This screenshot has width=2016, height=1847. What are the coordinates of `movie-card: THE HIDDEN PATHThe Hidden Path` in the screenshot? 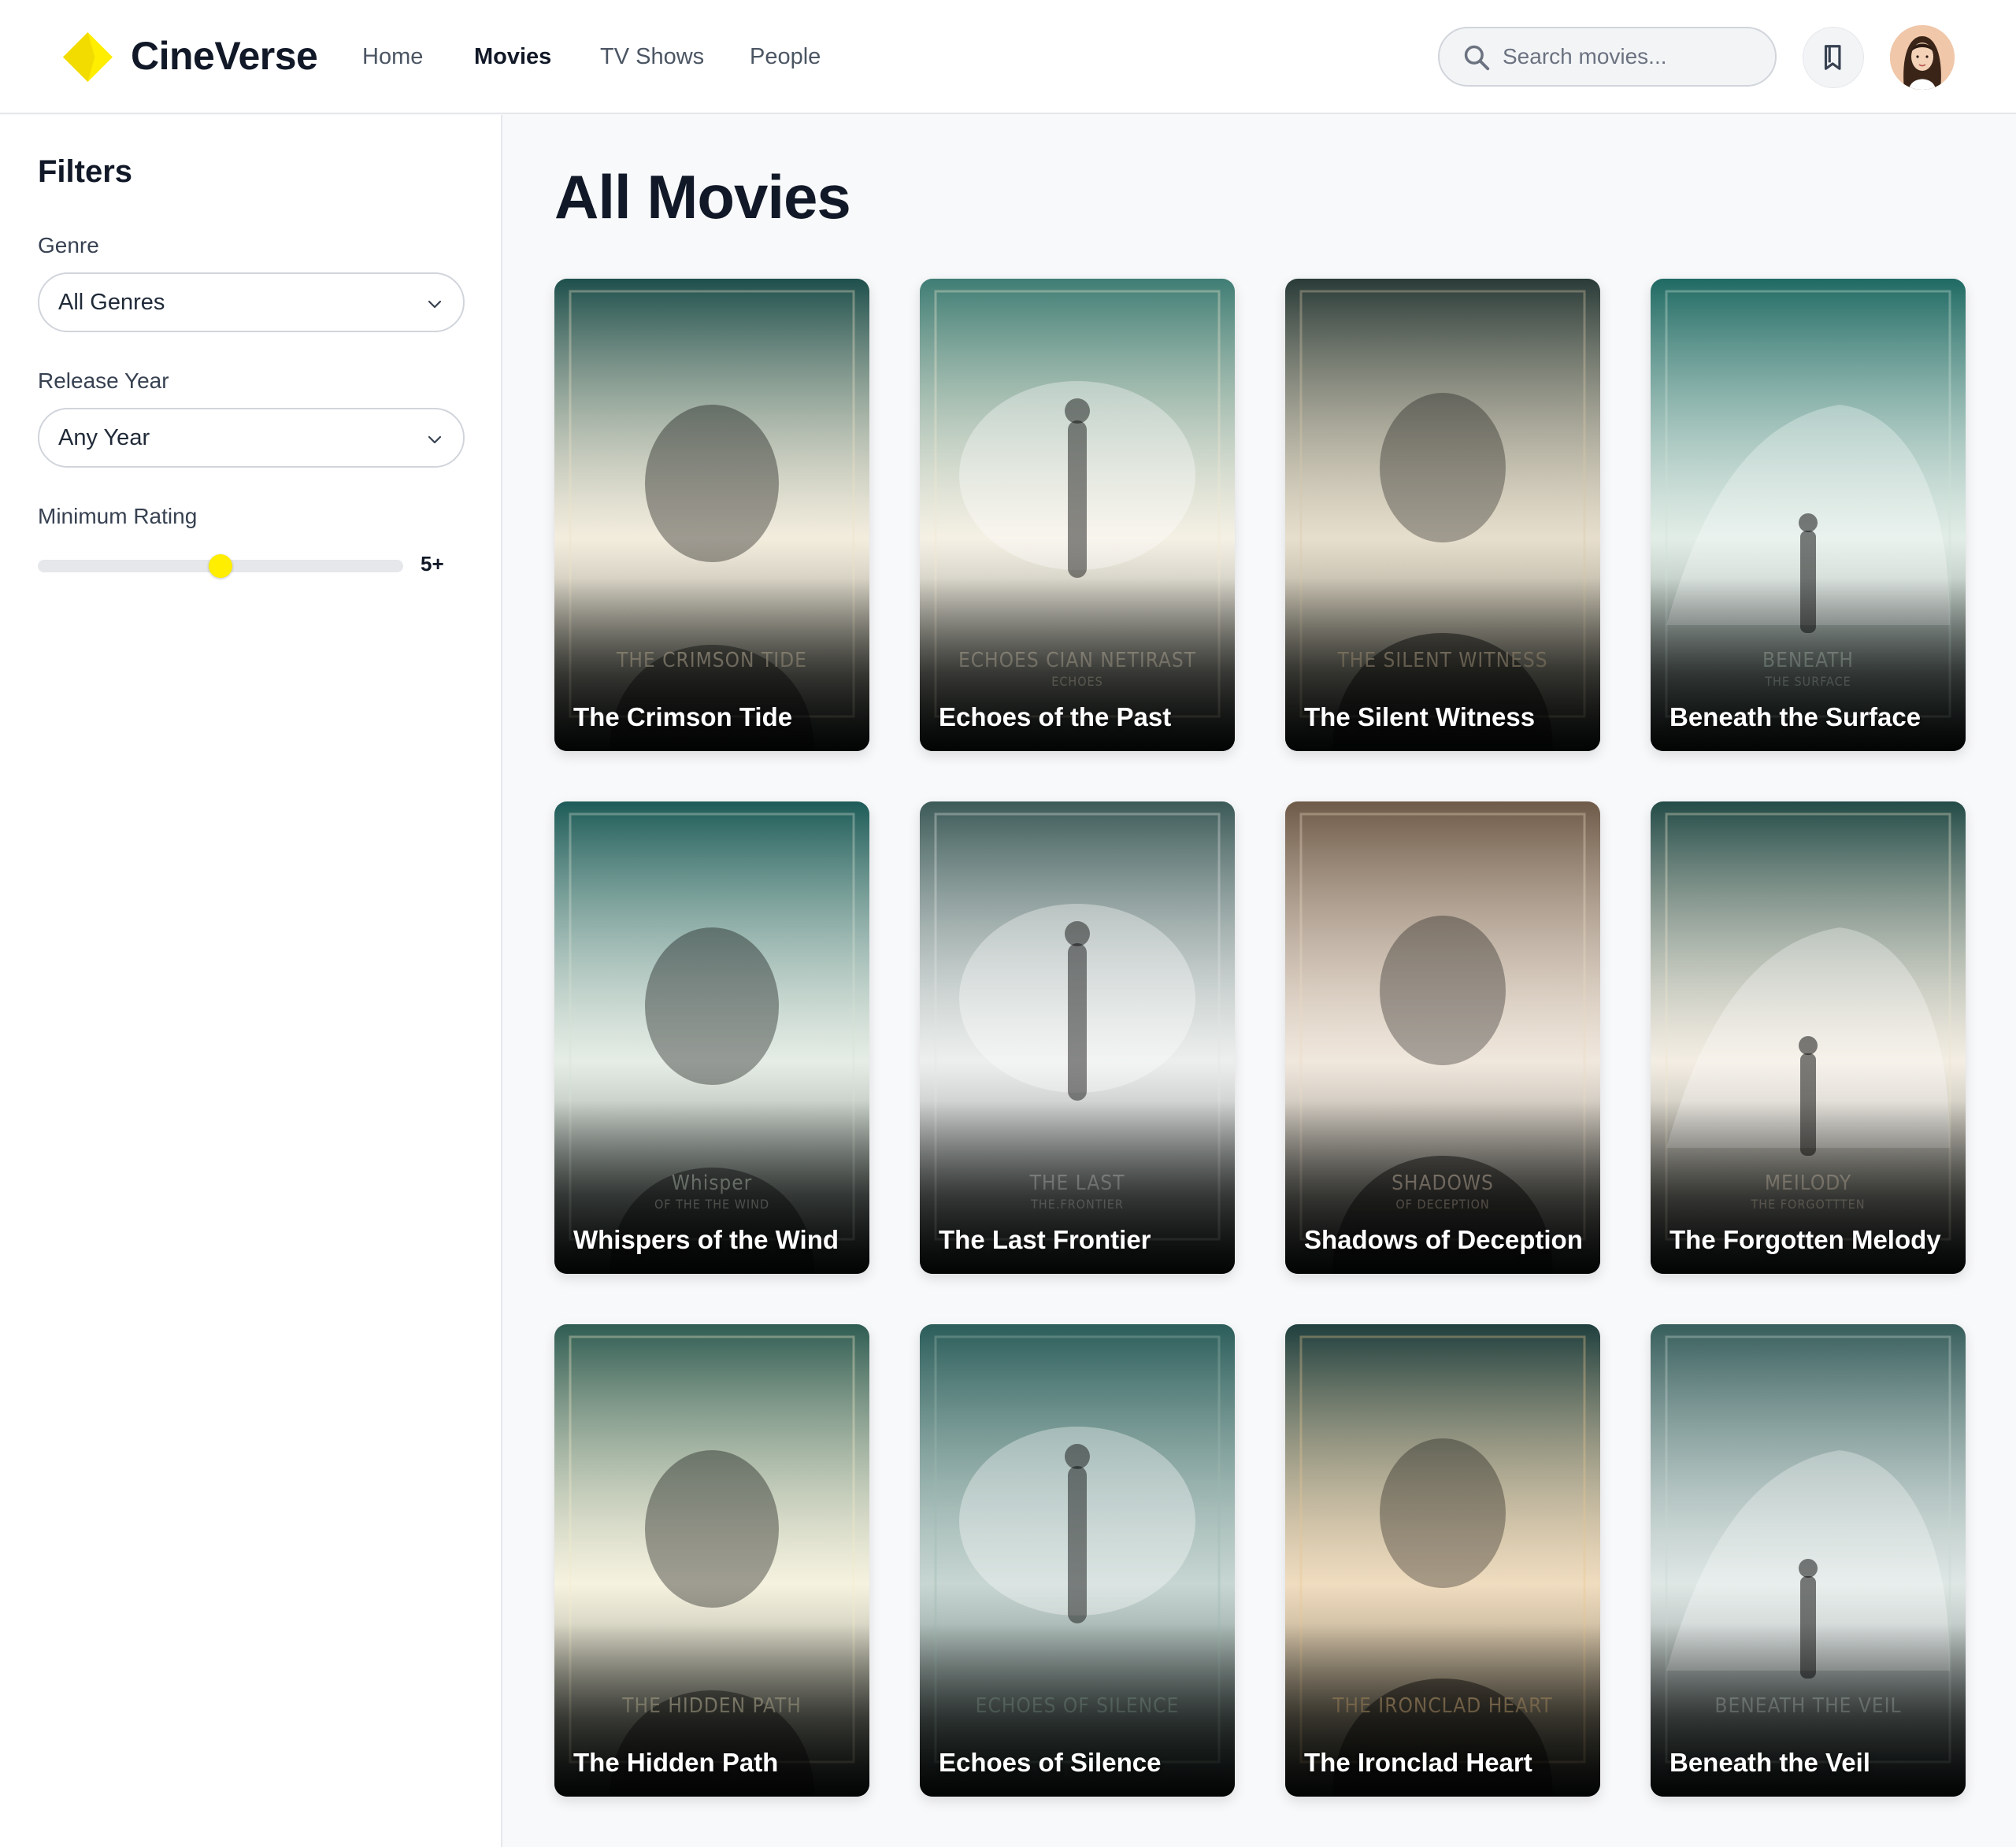 It's located at (711, 1560).